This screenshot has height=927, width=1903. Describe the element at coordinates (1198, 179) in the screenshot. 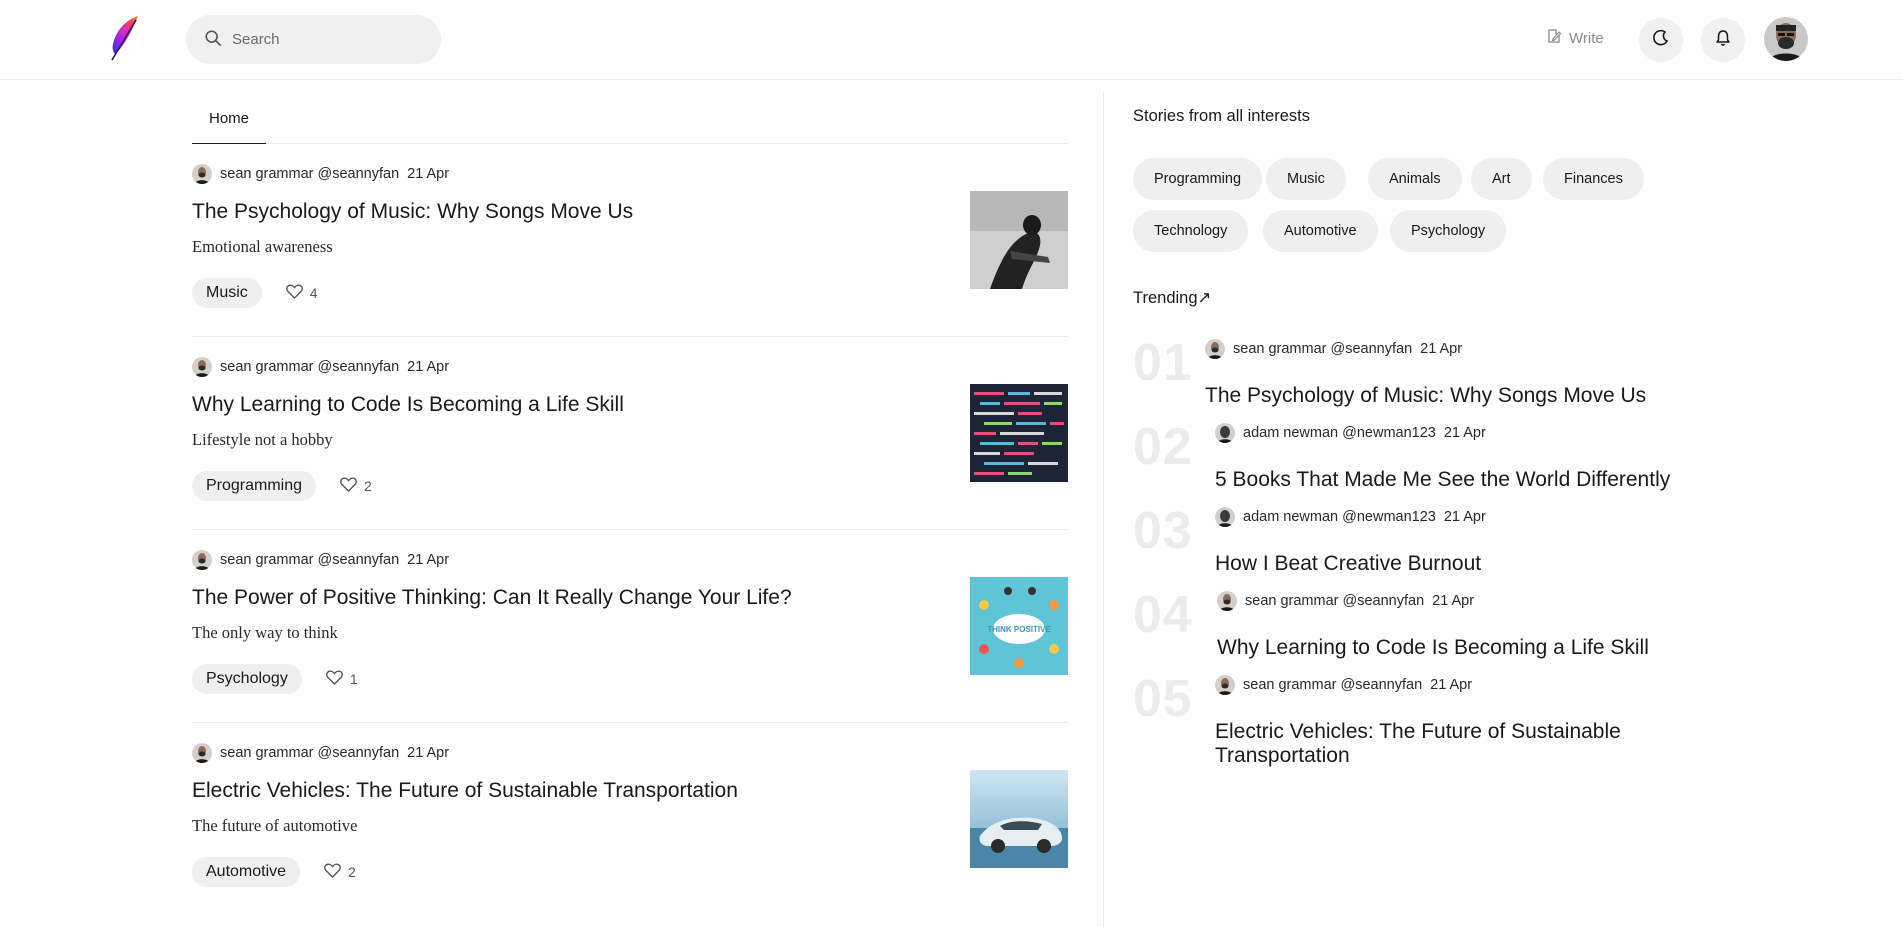

I see `topic-chip: Programming` at that location.